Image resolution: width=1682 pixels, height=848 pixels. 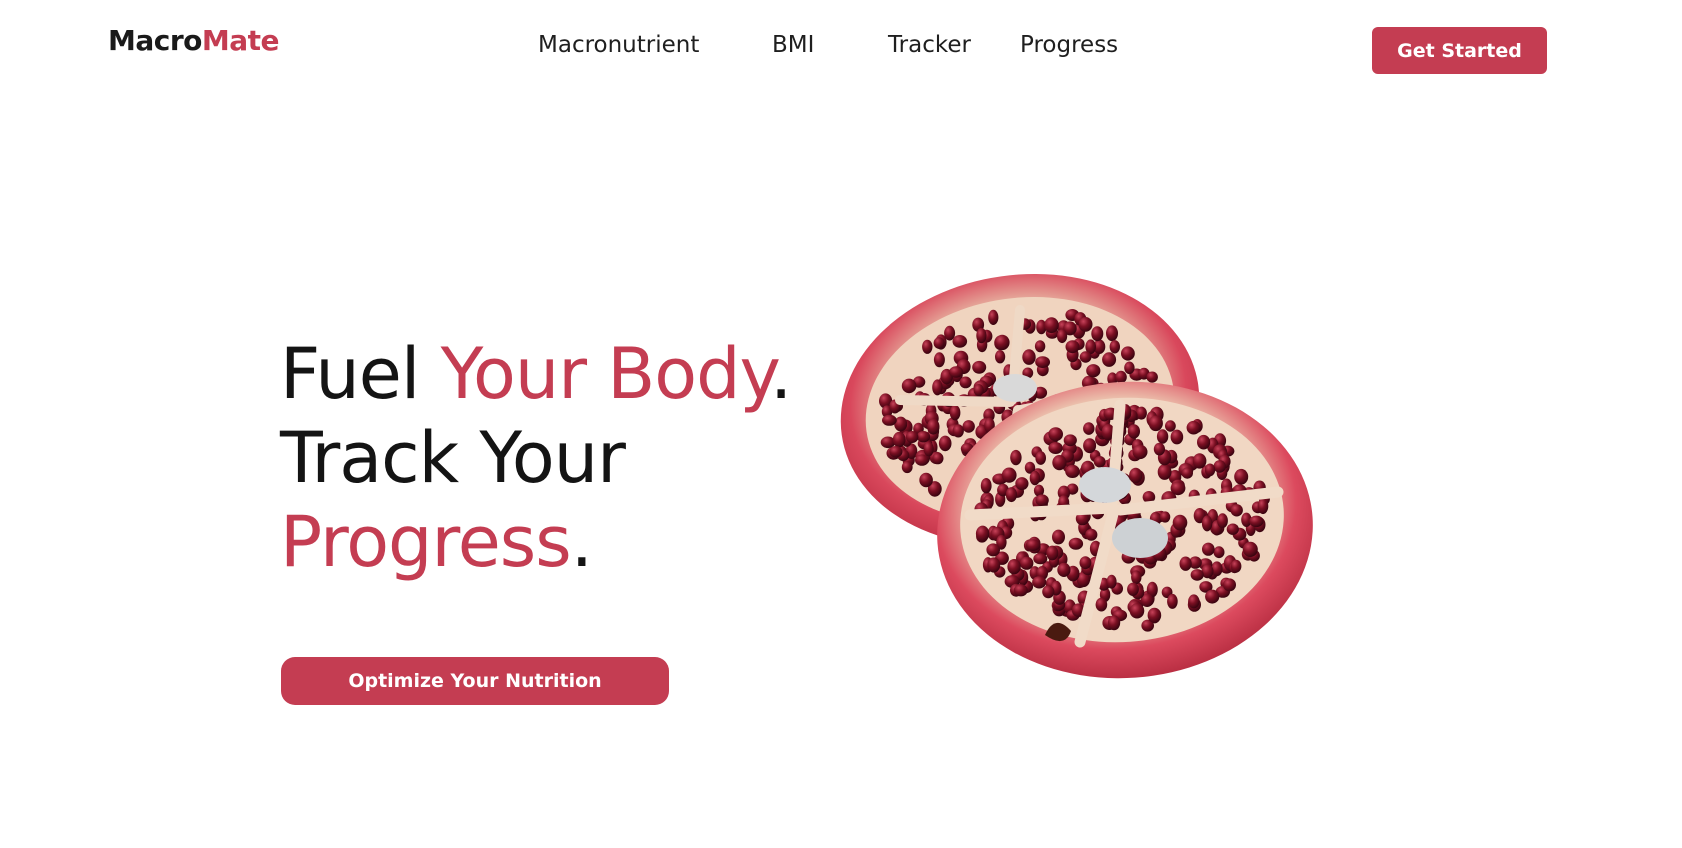 I want to click on hero-line-1-end: ., so click(x=781, y=374).